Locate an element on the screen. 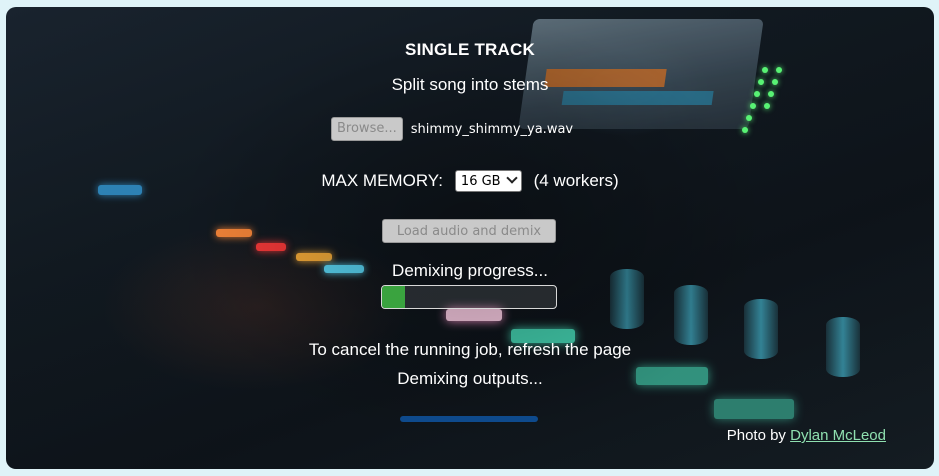  outputs-loading-bar is located at coordinates (469, 419).